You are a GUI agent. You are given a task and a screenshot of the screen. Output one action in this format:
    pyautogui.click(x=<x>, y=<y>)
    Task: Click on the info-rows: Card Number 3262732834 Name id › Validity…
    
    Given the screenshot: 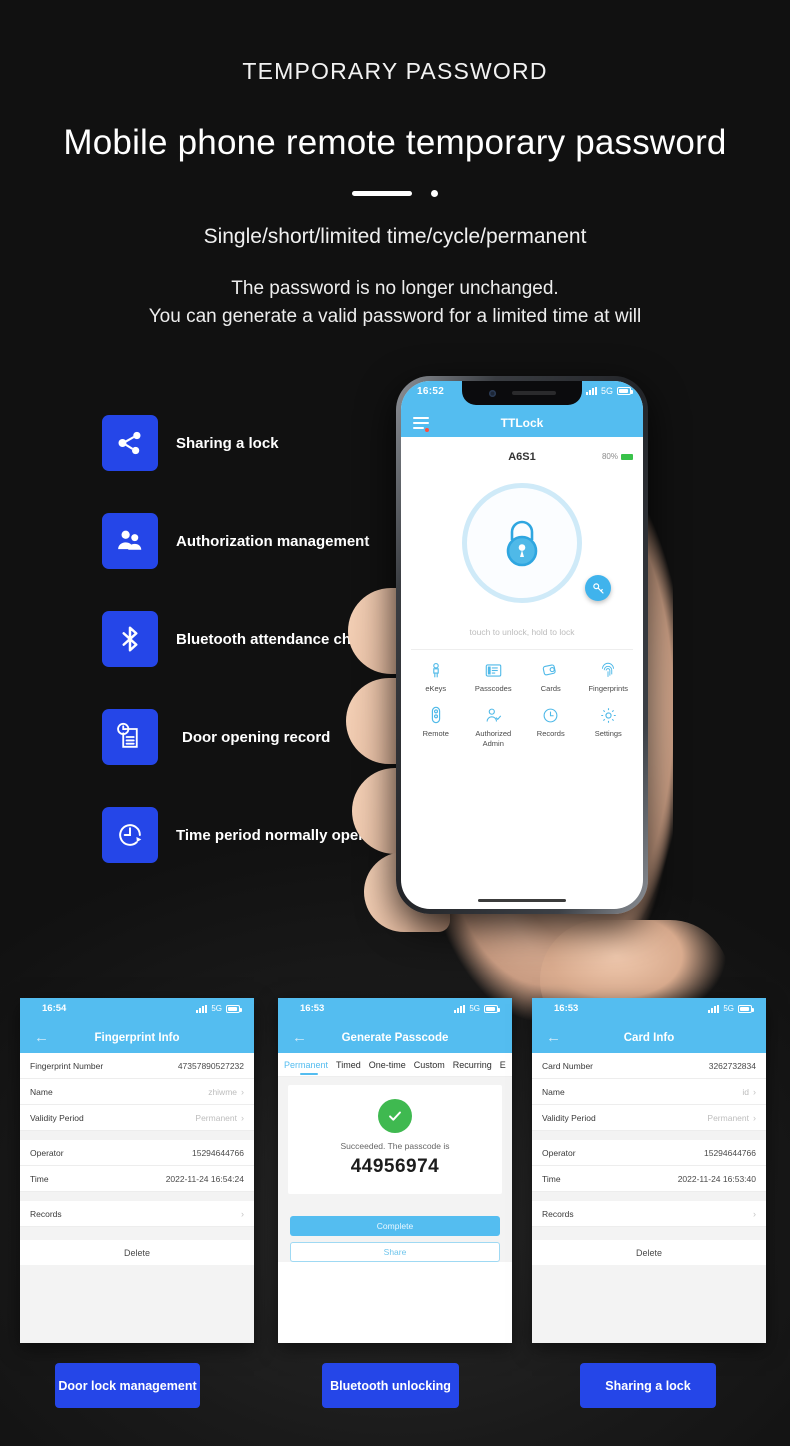 What is the action you would take?
    pyautogui.click(x=649, y=1140)
    